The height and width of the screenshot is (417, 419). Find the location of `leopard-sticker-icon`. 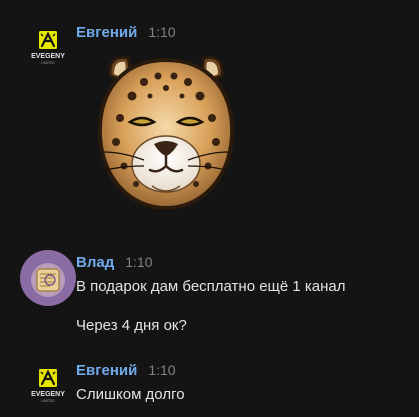

leopard-sticker-icon is located at coordinates (166, 133).